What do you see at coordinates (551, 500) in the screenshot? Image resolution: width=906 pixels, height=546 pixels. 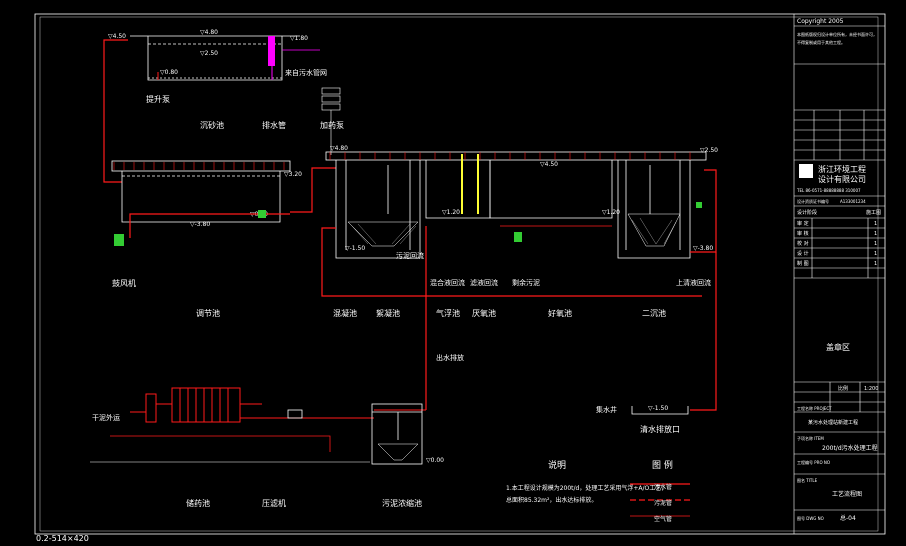 I see `notes-line: 总面积85.32m²，出水达标排放。` at bounding box center [551, 500].